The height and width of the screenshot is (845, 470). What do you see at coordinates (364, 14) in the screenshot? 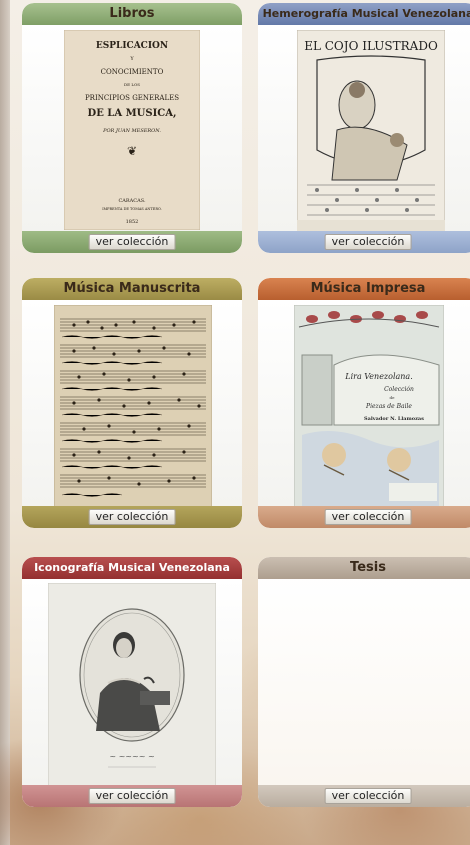
I see `card-title: Hemerografía Musical Venezolana` at bounding box center [364, 14].